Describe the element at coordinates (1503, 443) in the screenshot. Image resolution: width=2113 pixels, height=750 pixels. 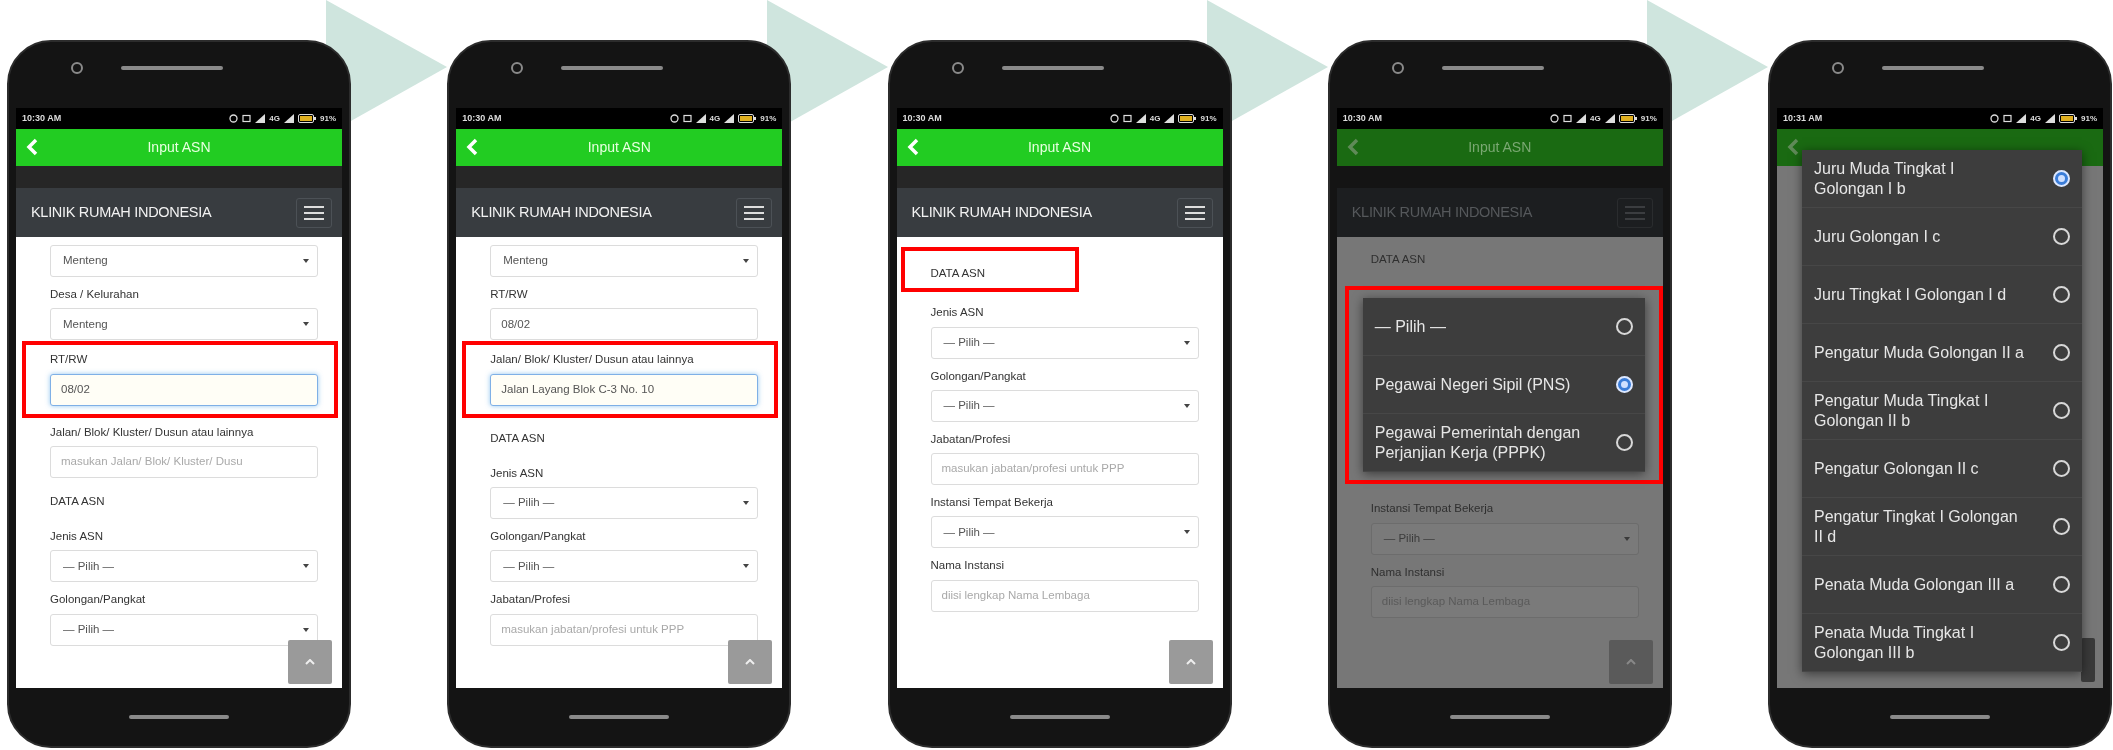
I see `dialog-option: Pegawai Pemerintah dengan Perjanjian Kerja (PPPK)` at that location.